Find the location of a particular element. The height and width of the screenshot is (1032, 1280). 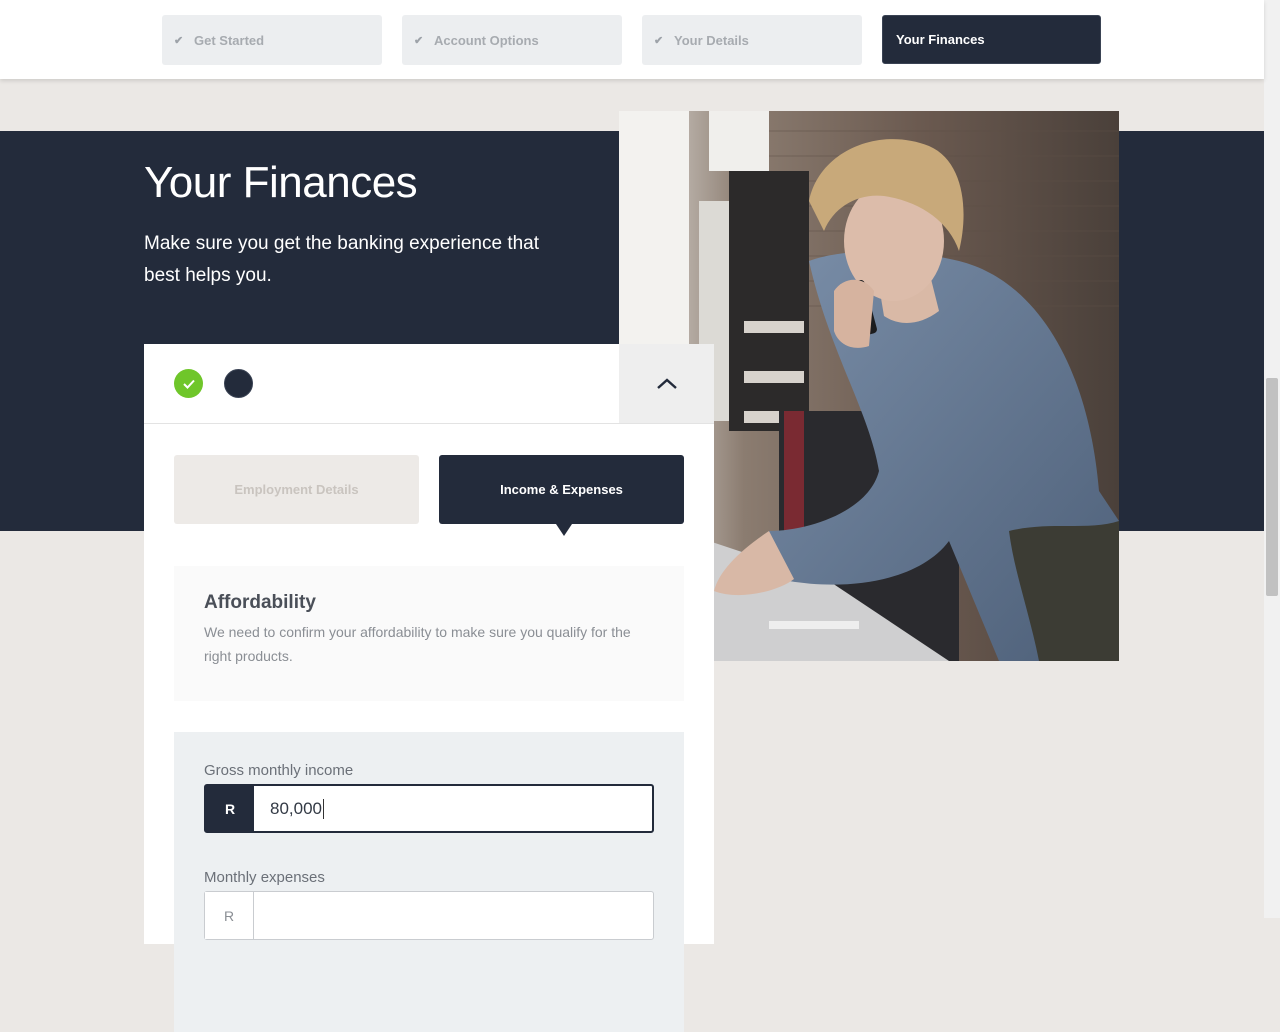

tab-income-expenses: Income & Expenses is located at coordinates (561, 495).